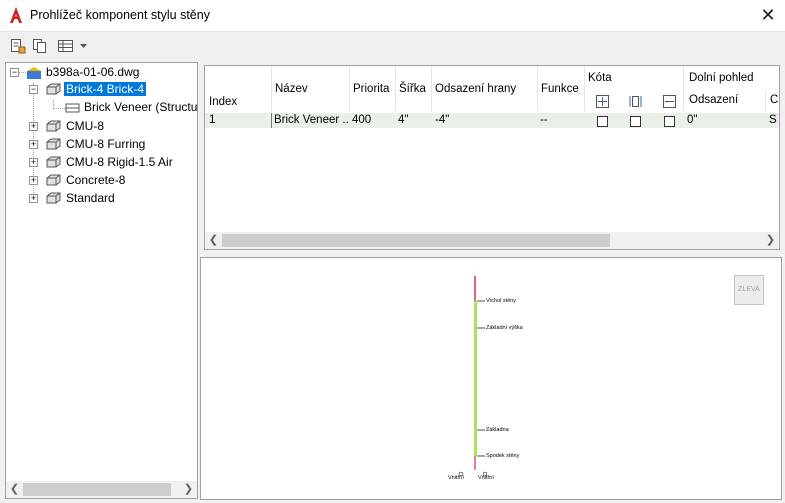 The image size is (785, 503). What do you see at coordinates (473, 376) in the screenshot?
I see `wall-section-drawing` at bounding box center [473, 376].